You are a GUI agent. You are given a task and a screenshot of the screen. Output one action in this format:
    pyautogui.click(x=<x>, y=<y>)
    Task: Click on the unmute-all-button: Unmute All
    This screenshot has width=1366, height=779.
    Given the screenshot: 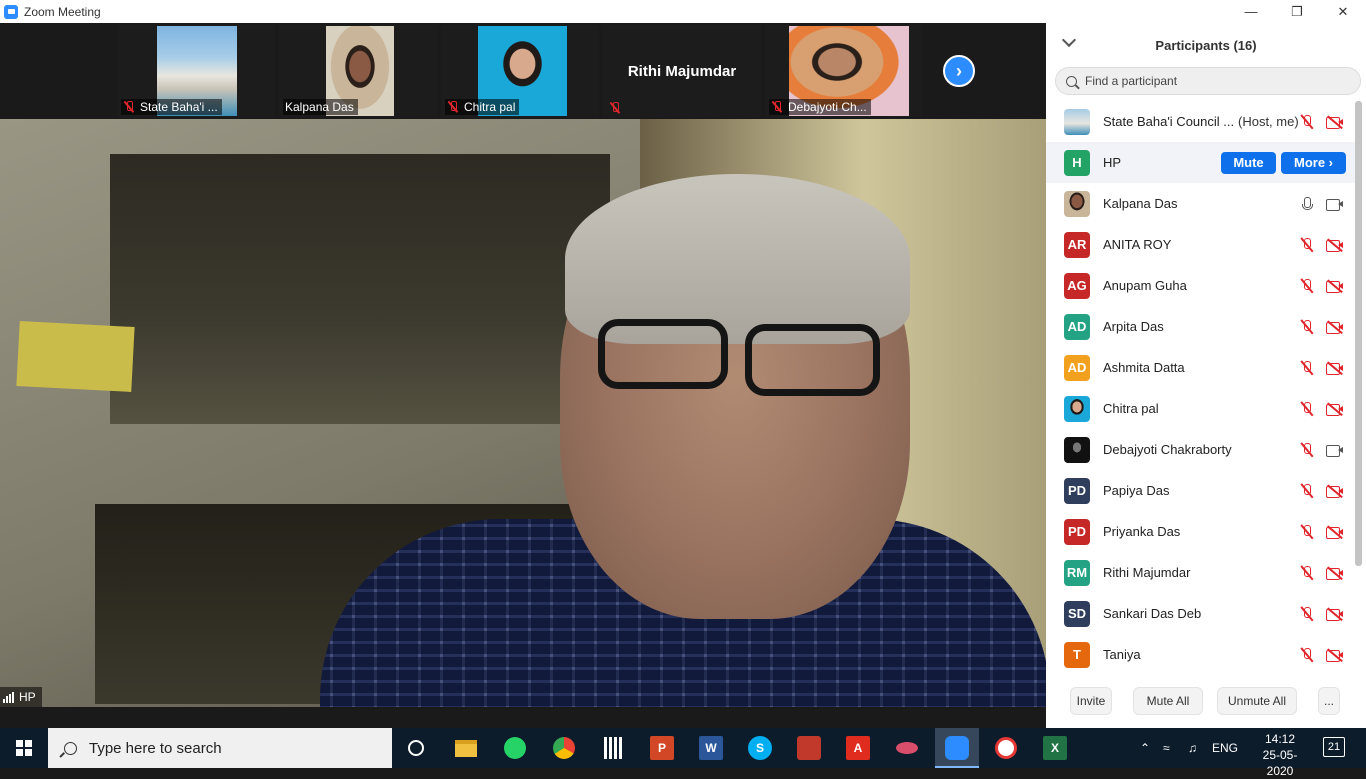 What is the action you would take?
    pyautogui.click(x=1257, y=701)
    